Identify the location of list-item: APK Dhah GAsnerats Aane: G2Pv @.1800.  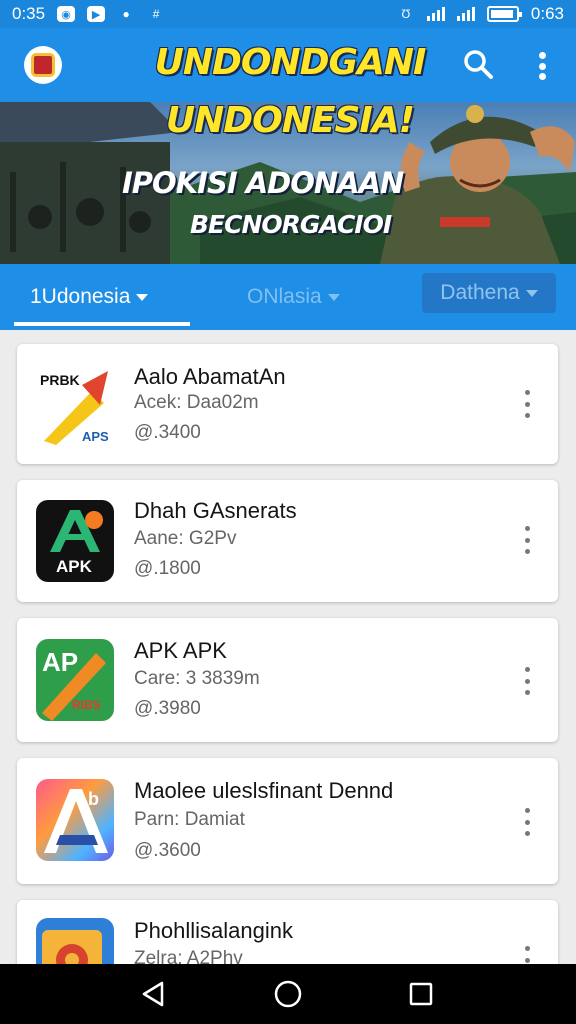
(287, 541).